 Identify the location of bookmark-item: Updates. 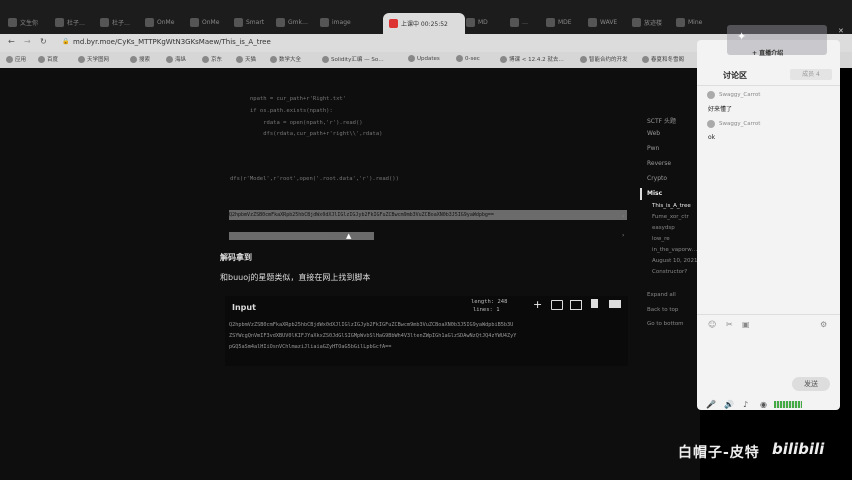
(424, 58).